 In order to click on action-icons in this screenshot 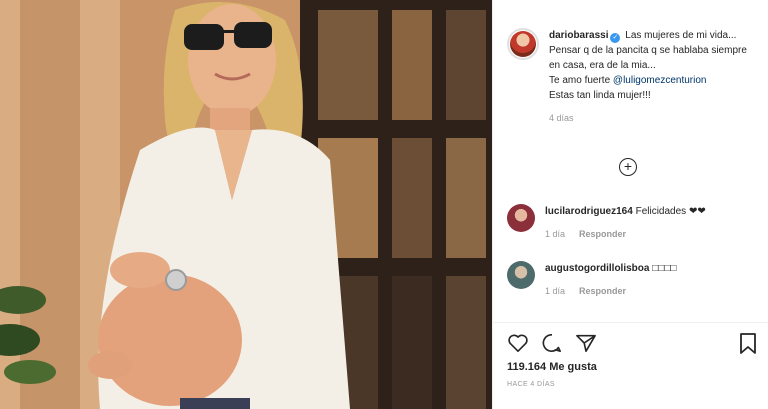, I will do `click(552, 343)`.